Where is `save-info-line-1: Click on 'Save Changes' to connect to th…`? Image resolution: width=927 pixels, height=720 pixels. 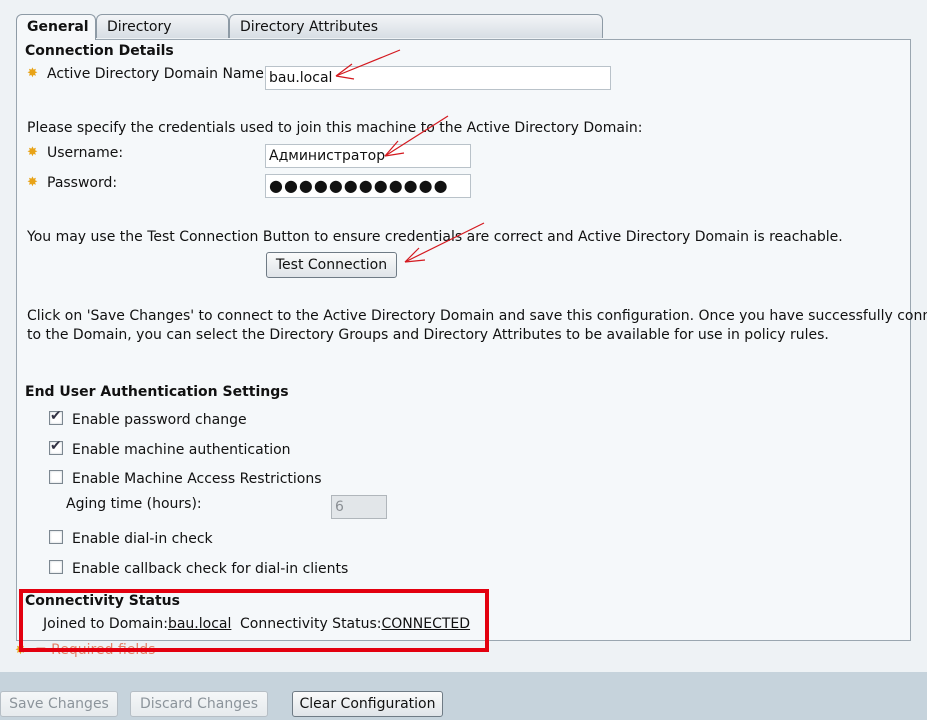 save-info-line-1: Click on 'Save Changes' to connect to th… is located at coordinates (477, 316).